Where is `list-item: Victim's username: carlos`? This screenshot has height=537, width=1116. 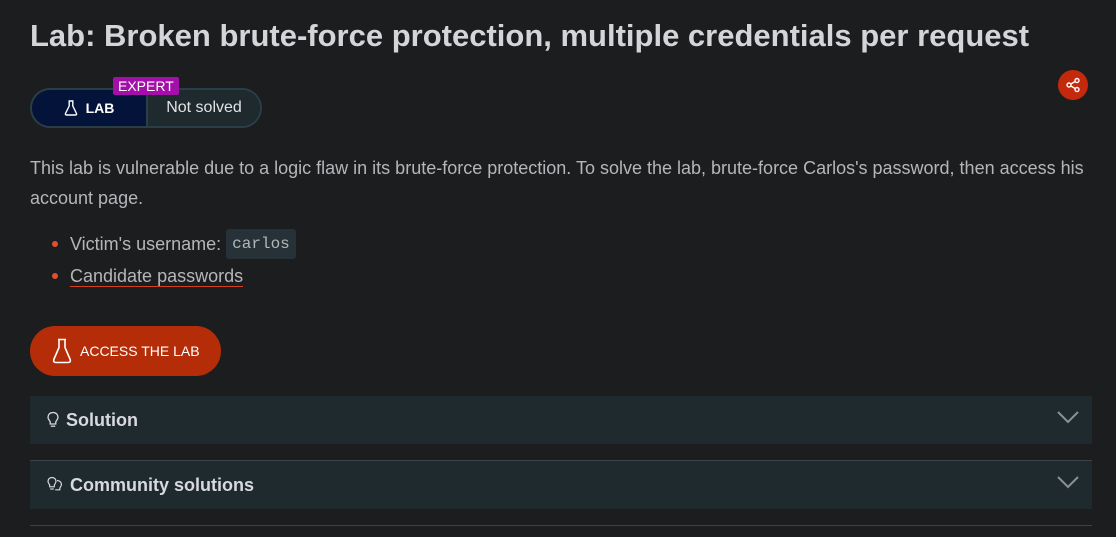 list-item: Victim's username: carlos is located at coordinates (163, 244).